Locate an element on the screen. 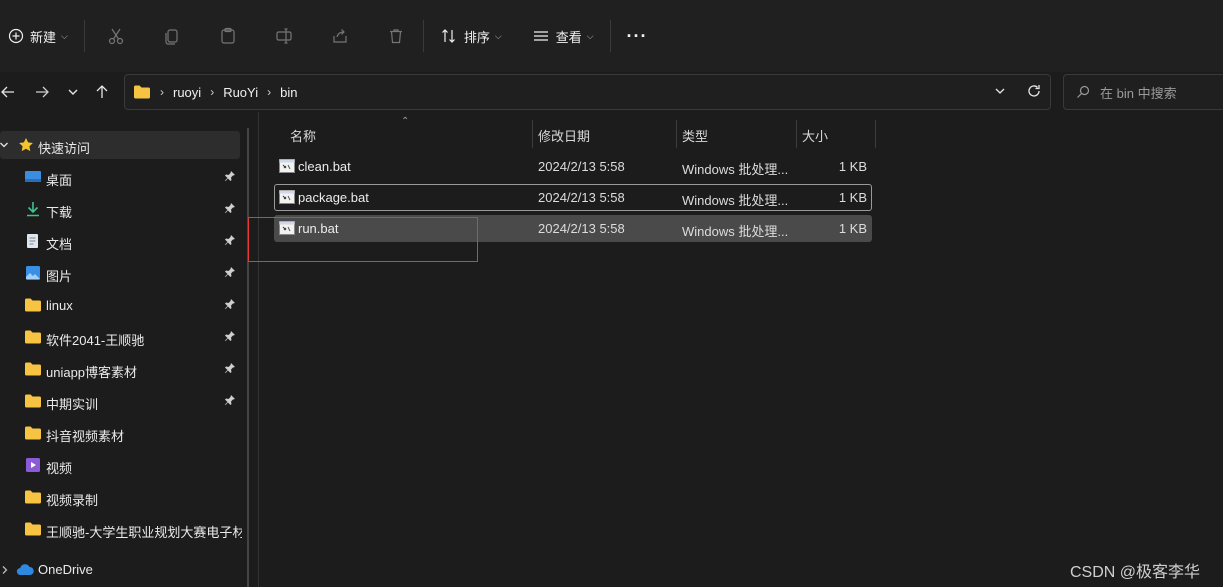  copy-button is located at coordinates (172, 36).